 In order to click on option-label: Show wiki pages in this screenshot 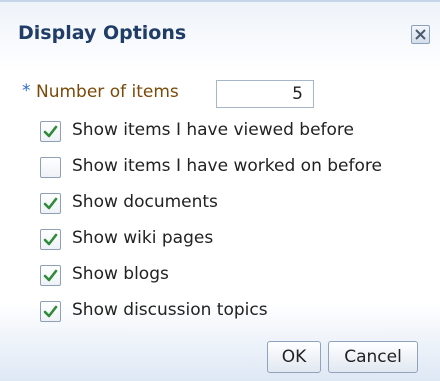, I will do `click(143, 238)`.